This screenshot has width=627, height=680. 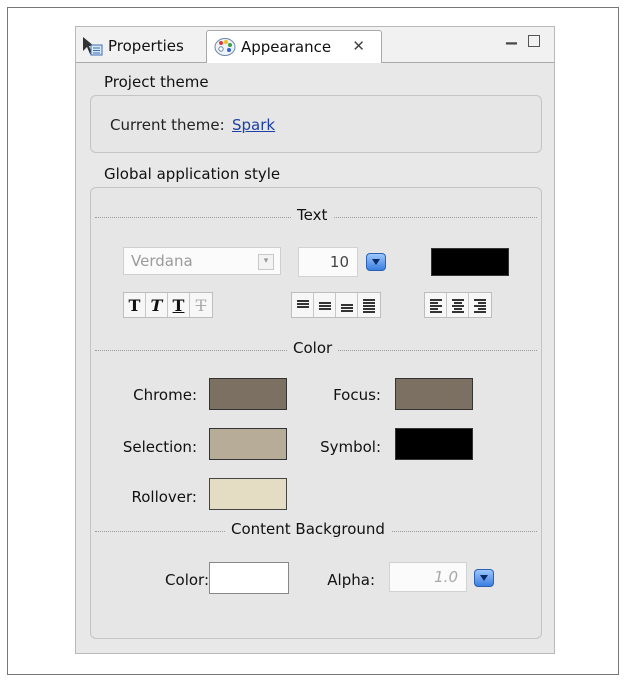 I want to click on chrome-color-swatch, so click(x=248, y=394).